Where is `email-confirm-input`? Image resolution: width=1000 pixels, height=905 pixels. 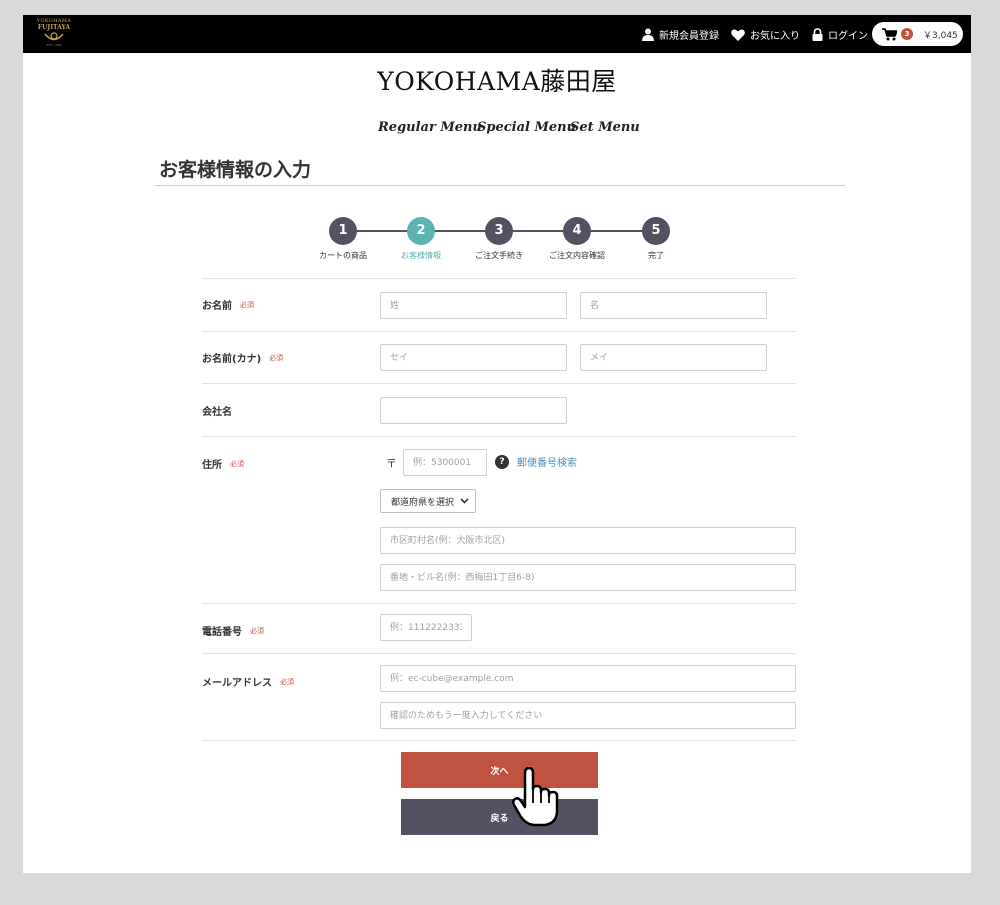 email-confirm-input is located at coordinates (588, 715).